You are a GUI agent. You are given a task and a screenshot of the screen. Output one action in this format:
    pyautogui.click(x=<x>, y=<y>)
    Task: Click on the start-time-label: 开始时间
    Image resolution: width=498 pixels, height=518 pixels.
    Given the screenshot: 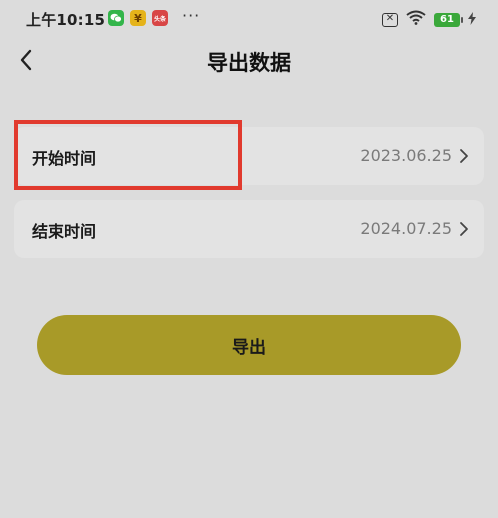 What is the action you would take?
    pyautogui.click(x=64, y=158)
    